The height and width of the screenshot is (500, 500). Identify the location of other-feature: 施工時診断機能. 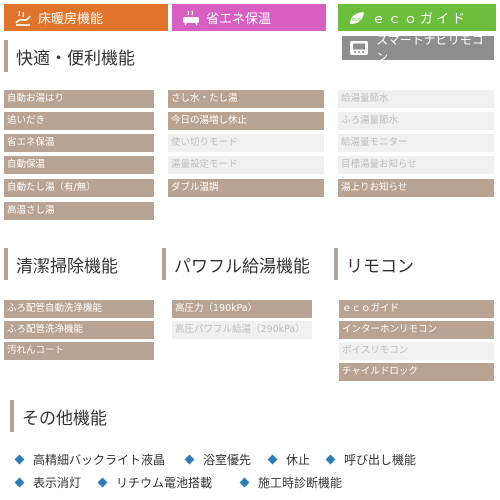
(290, 482).